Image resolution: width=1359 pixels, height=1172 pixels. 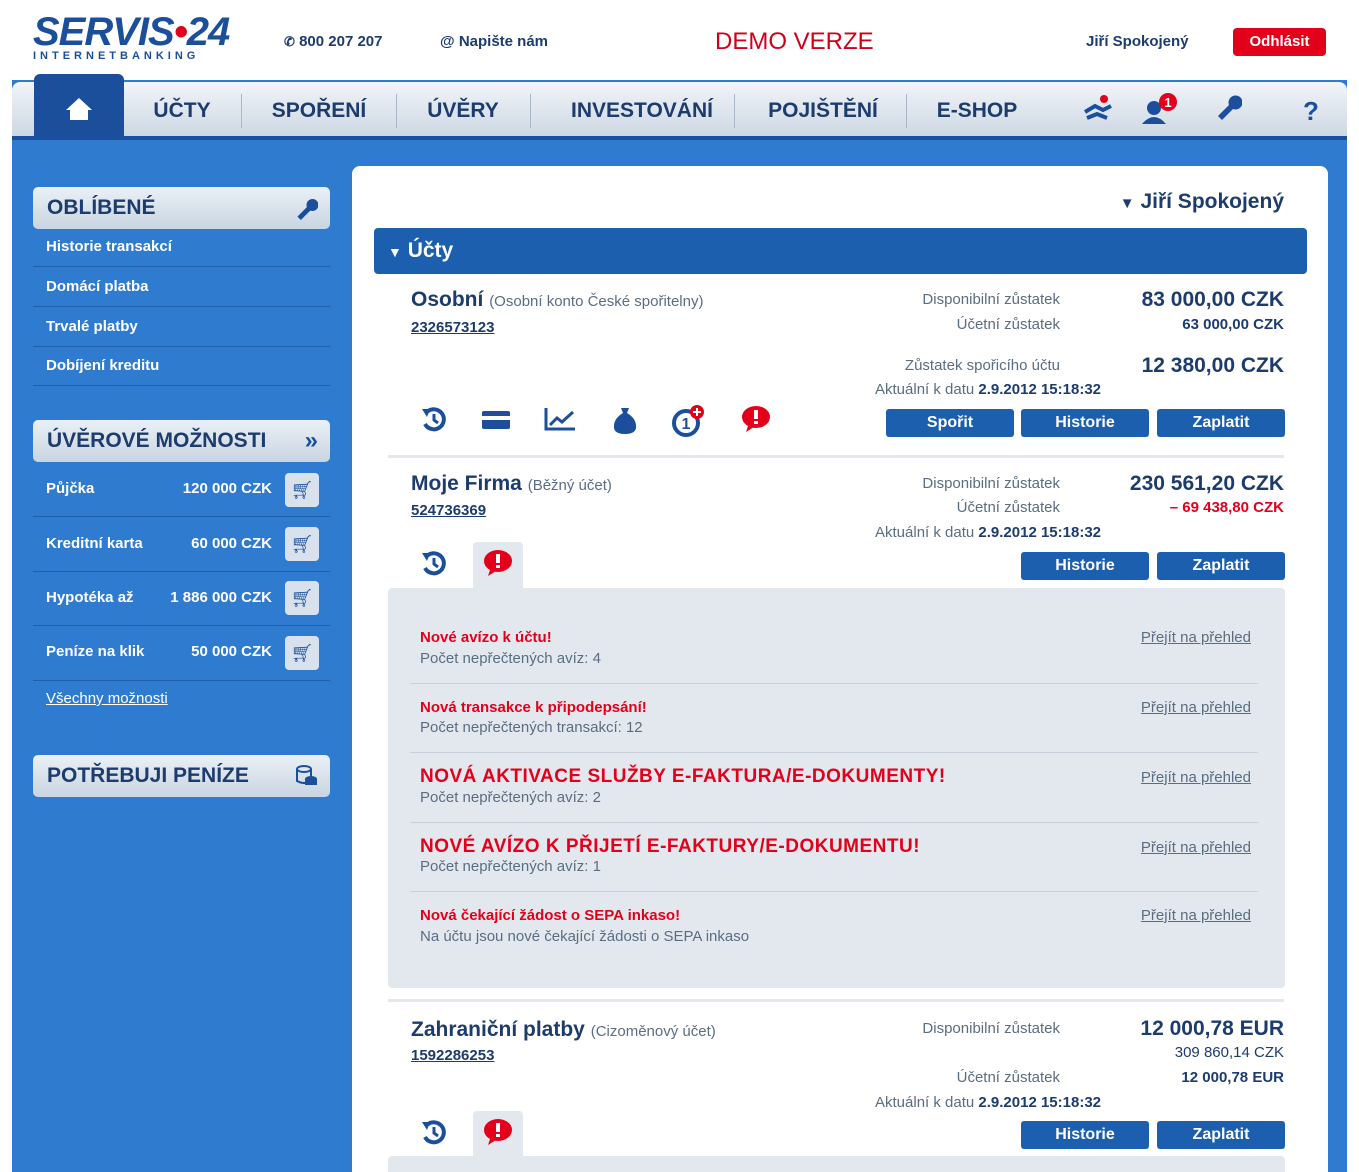 I want to click on card-icon, so click(x=496, y=422).